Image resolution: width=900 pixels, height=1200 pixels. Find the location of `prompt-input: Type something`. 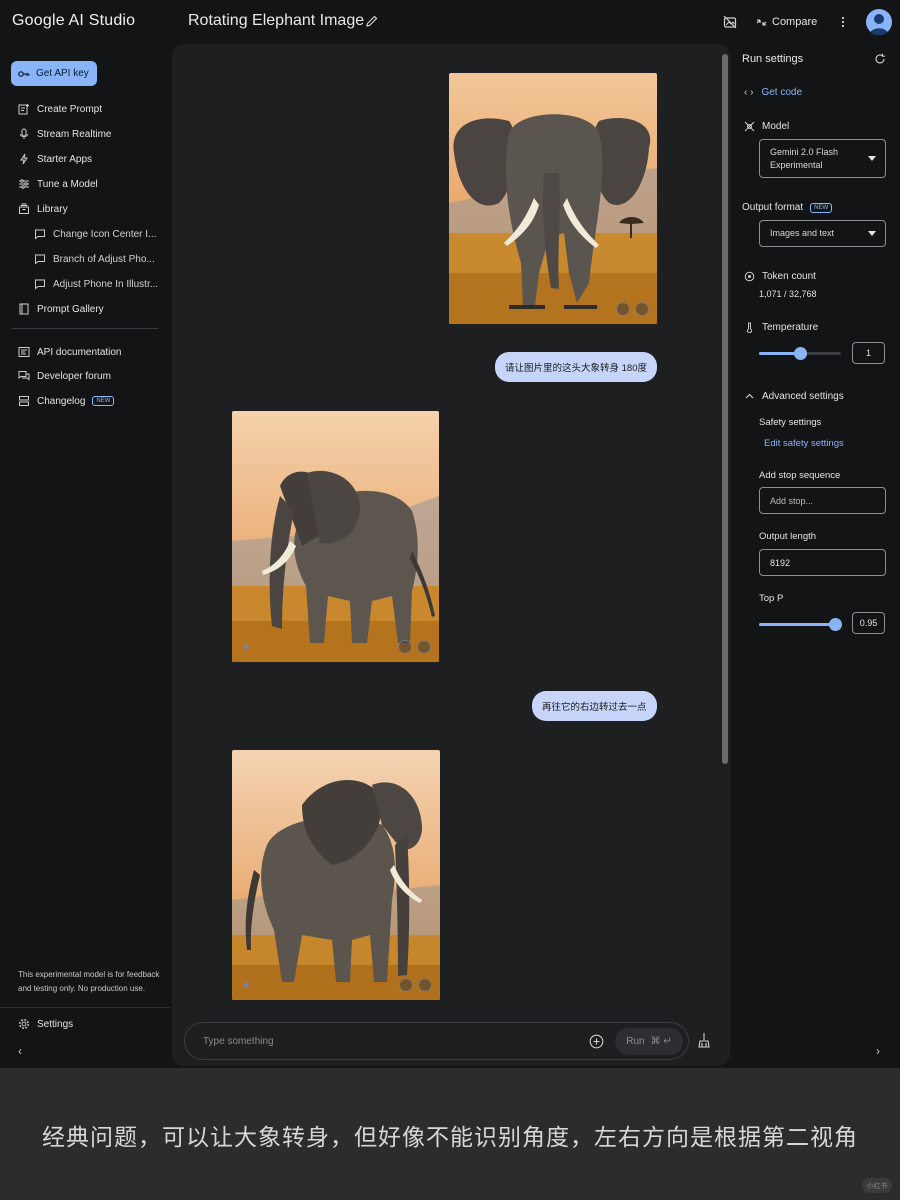

prompt-input: Type something is located at coordinates (238, 1041).